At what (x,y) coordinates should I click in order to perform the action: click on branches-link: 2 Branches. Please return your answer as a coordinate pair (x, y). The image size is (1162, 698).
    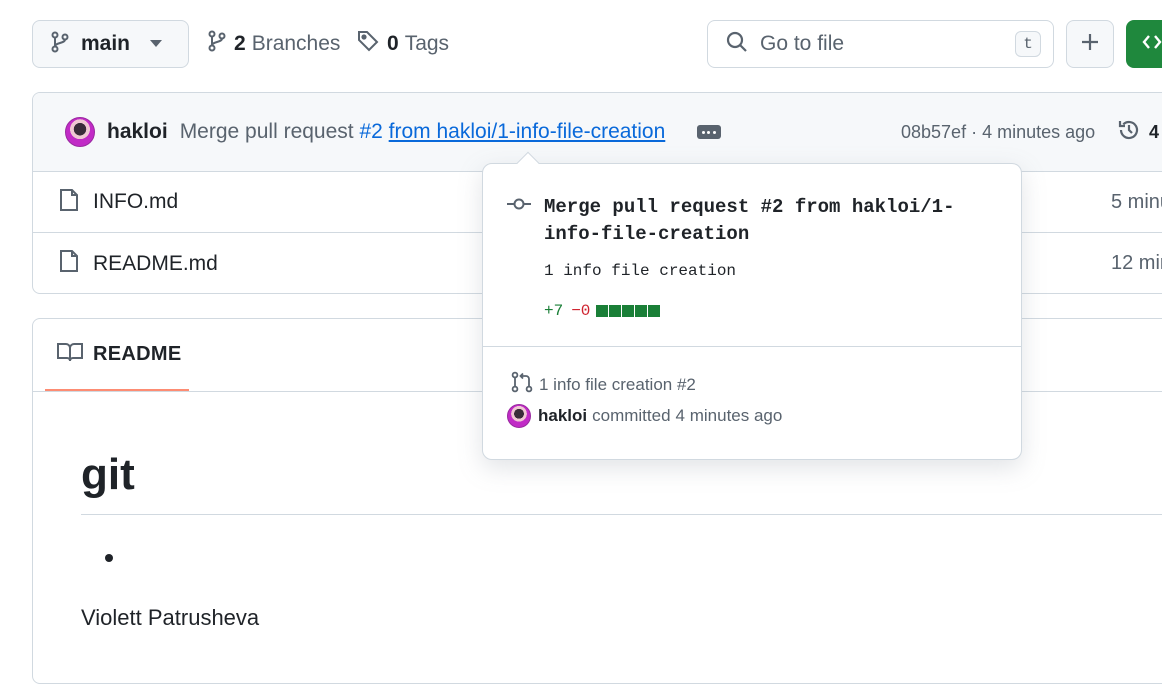
    Looking at the image, I should click on (274, 44).